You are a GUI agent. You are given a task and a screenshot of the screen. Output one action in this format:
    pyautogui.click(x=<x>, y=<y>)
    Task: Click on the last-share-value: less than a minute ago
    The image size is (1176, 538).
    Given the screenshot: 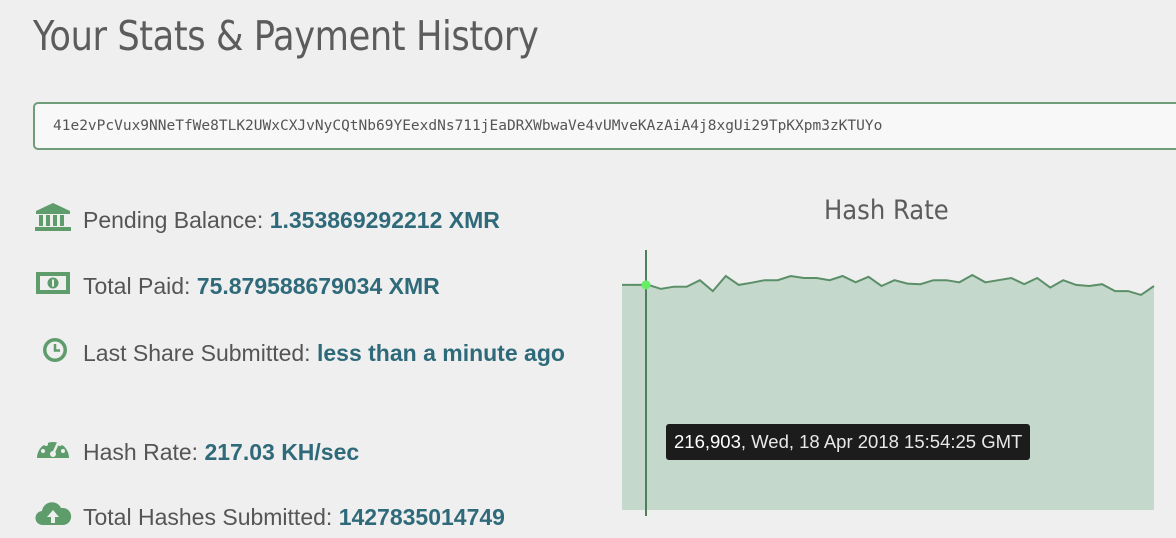 What is the action you would take?
    pyautogui.click(x=440, y=353)
    